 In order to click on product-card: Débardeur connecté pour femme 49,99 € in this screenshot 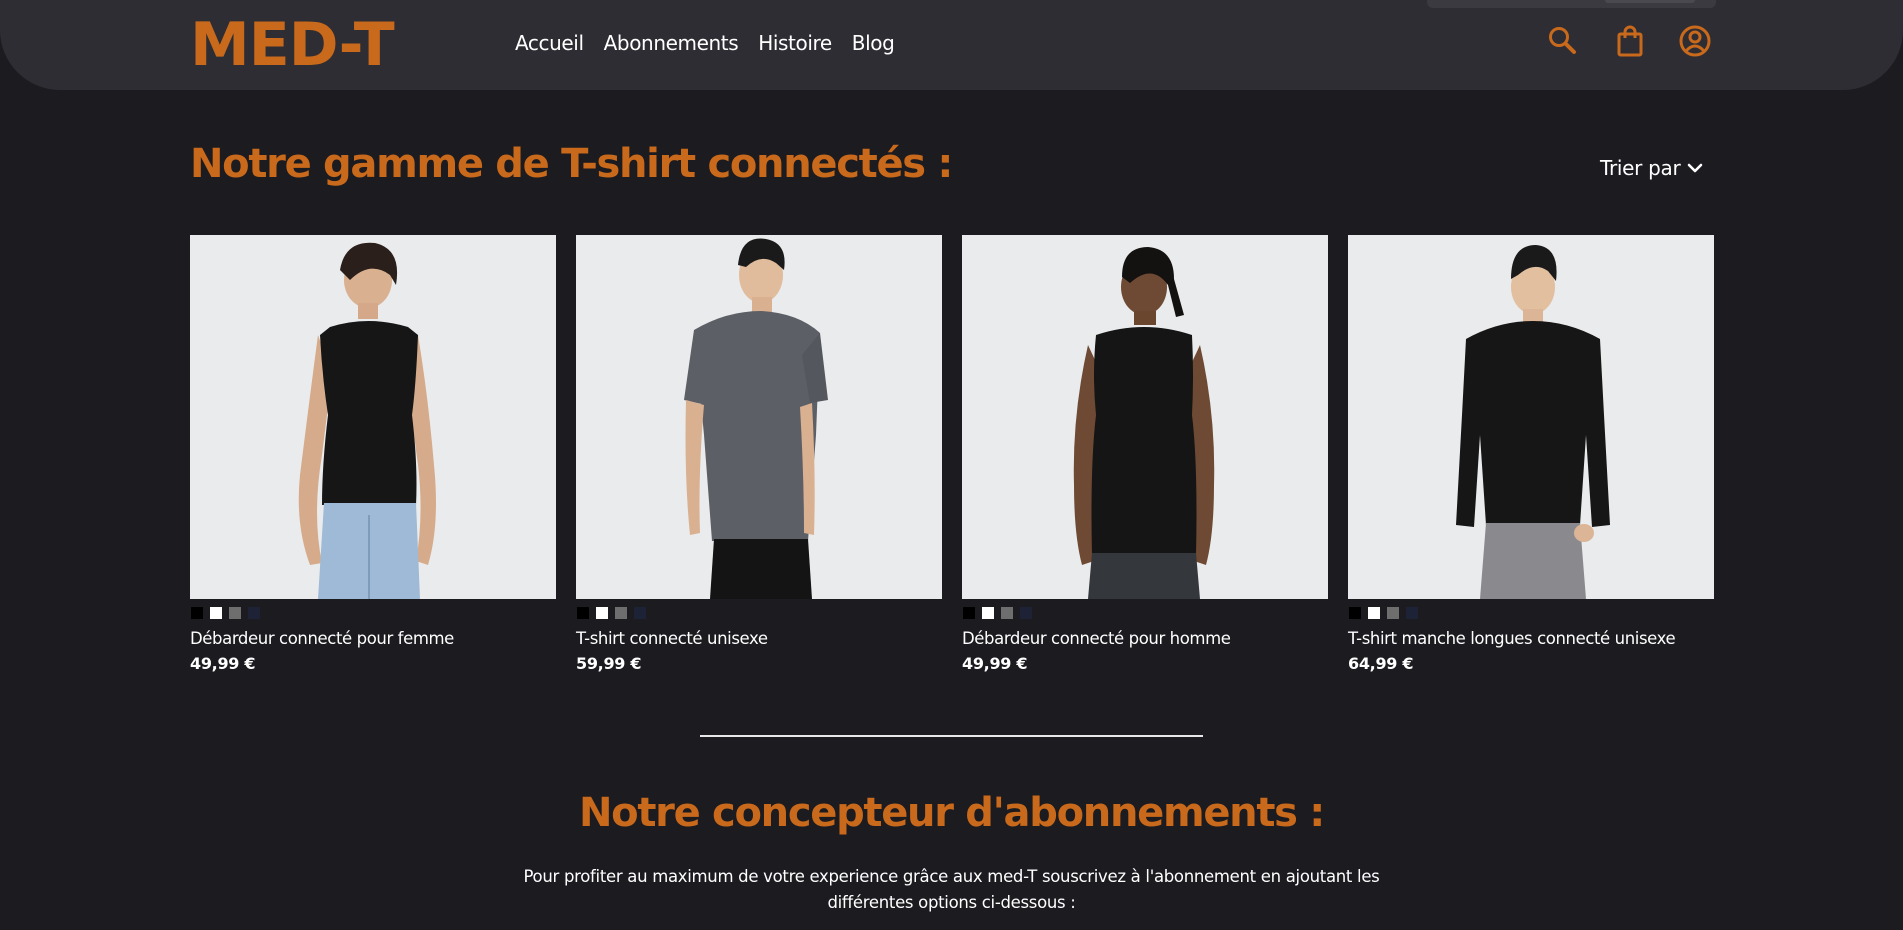, I will do `click(373, 454)`.